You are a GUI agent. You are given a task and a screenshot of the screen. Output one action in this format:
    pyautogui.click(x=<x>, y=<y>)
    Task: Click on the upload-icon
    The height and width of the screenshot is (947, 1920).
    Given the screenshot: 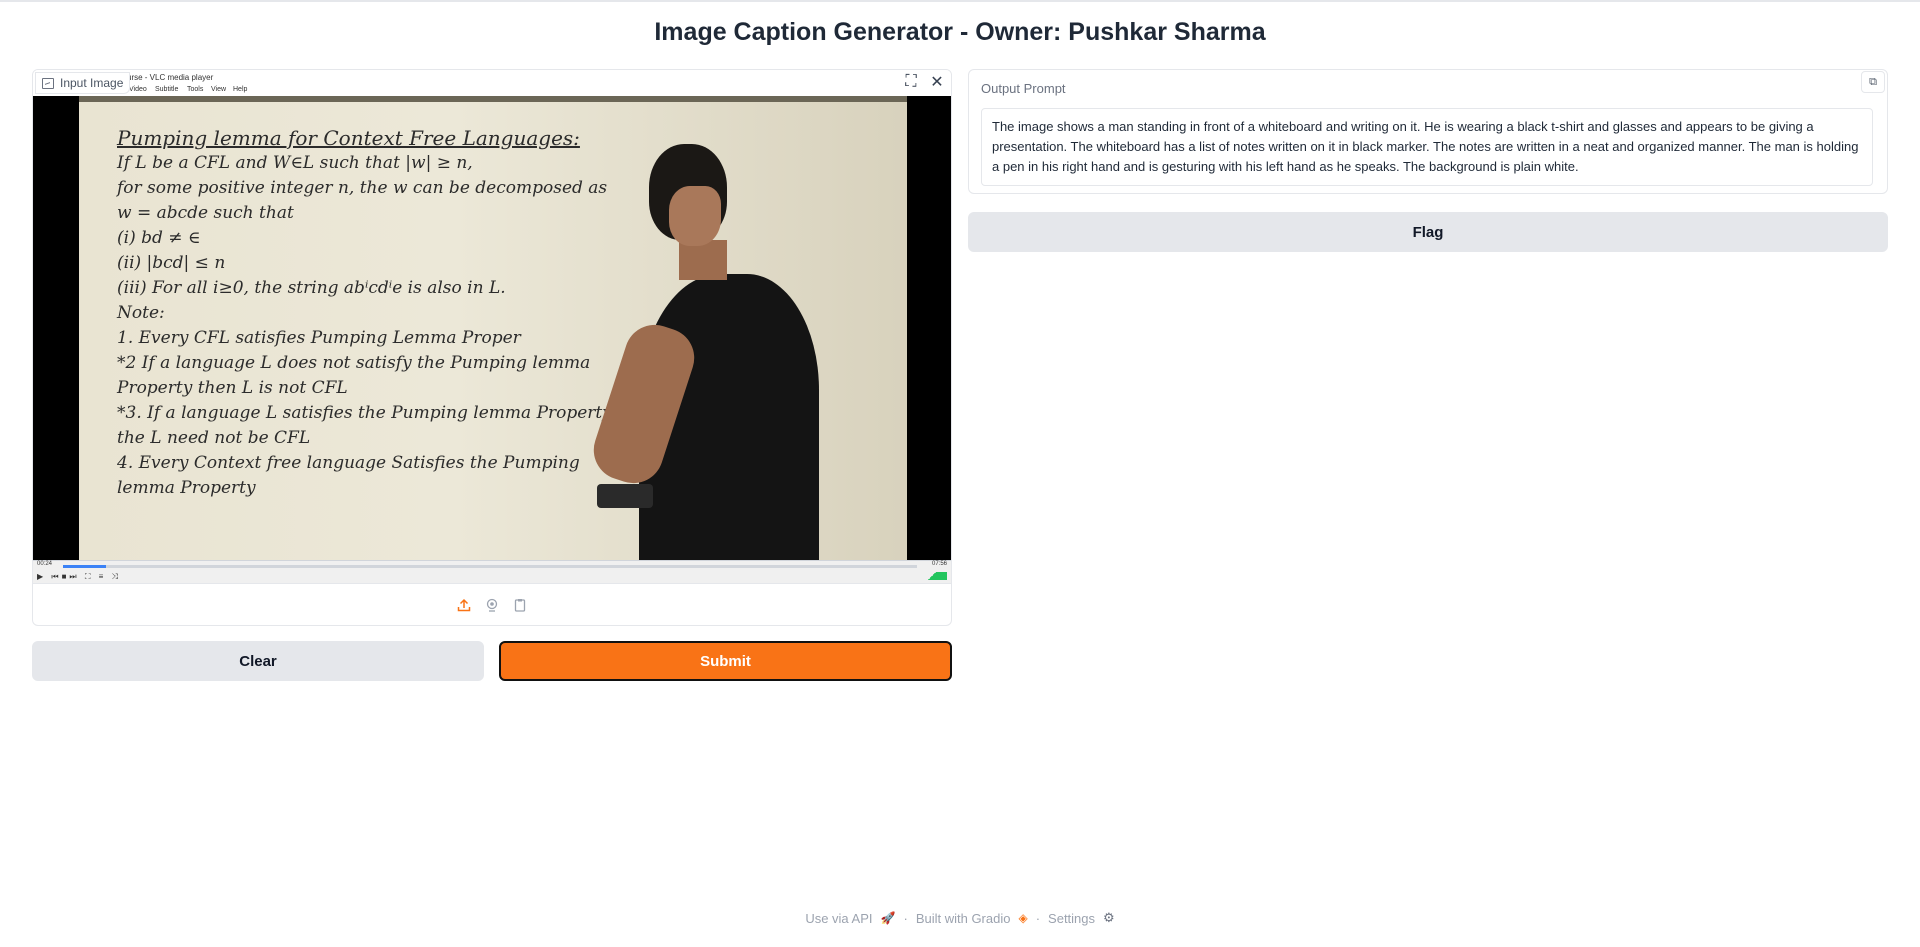 What is the action you would take?
    pyautogui.click(x=464, y=605)
    